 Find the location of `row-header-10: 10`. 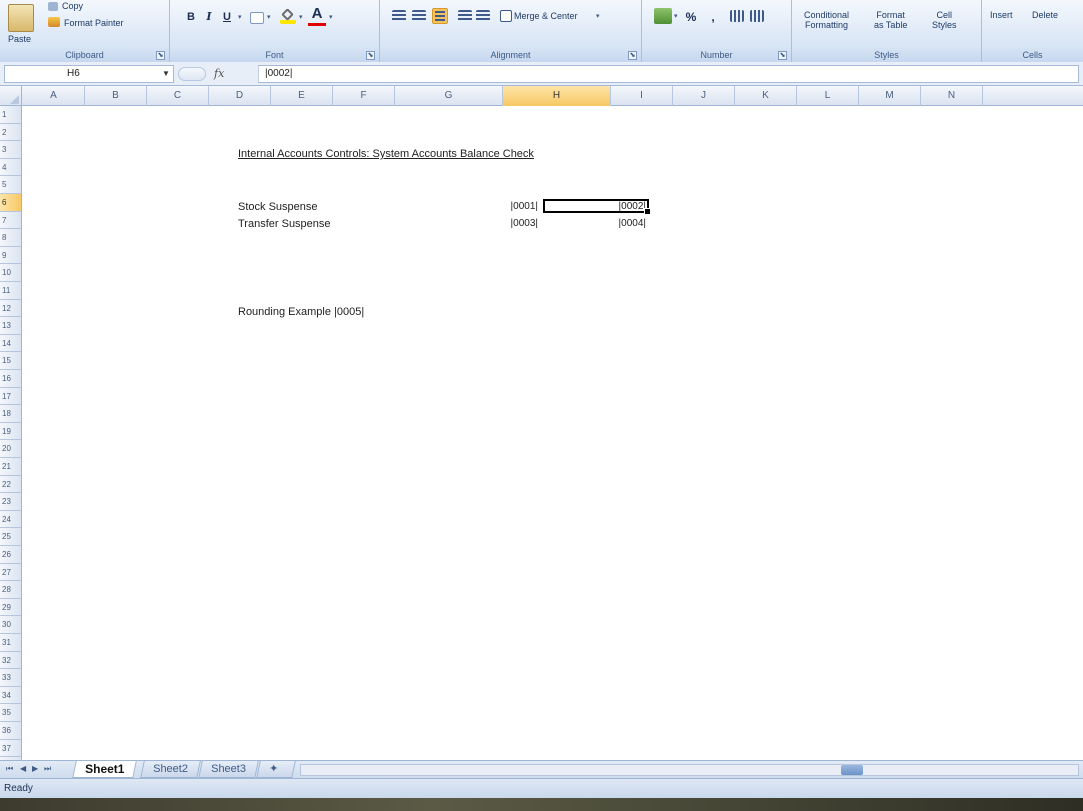

row-header-10: 10 is located at coordinates (10, 273).